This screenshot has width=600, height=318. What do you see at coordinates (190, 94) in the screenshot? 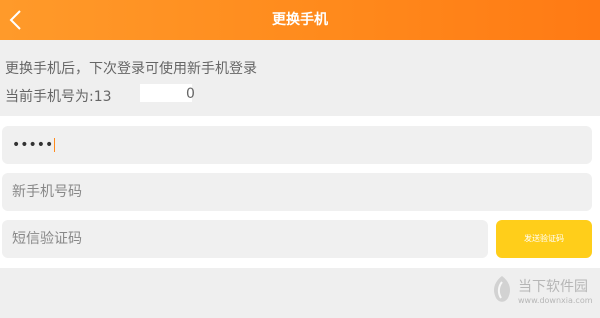
I see `current-phone-tail: 0` at bounding box center [190, 94].